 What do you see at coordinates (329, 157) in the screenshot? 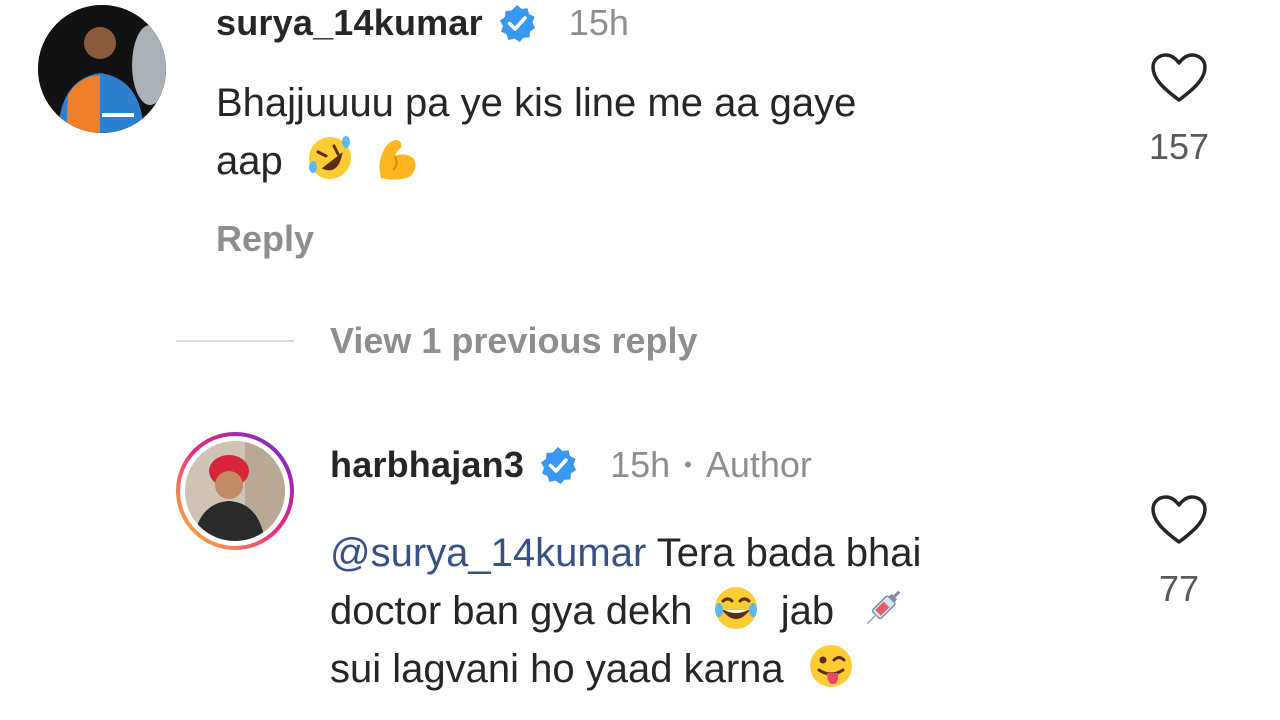
I see `rolling-laughing-emoji` at bounding box center [329, 157].